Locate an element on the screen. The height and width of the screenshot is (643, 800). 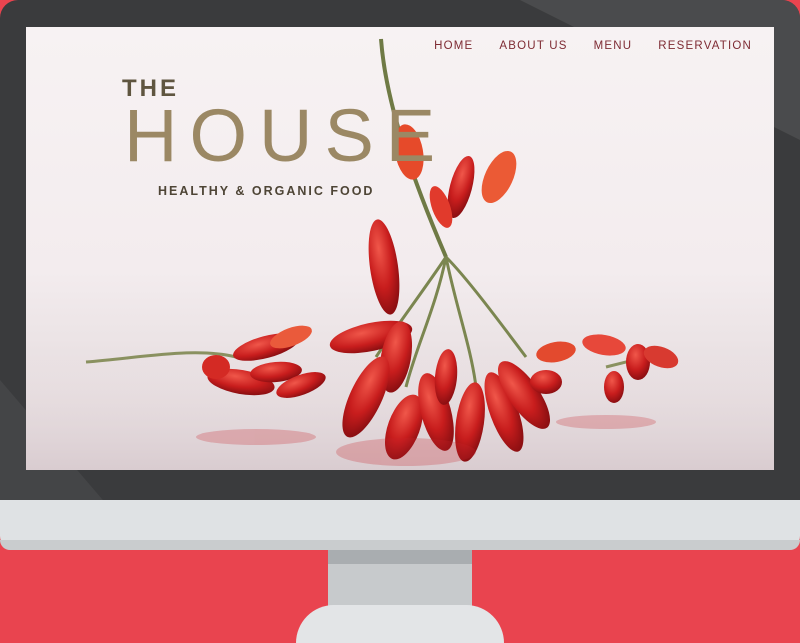
nav-about-us-link: ABOUT US is located at coordinates (533, 46).